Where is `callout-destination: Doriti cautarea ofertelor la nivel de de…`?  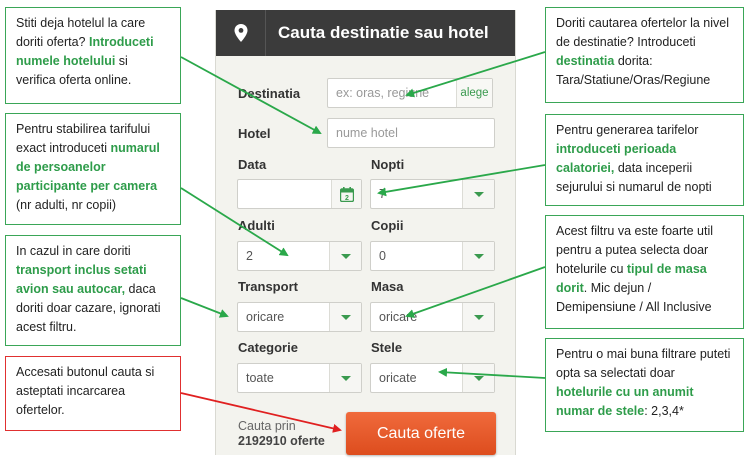 callout-destination: Doriti cautarea ofertelor la nivel de de… is located at coordinates (644, 55).